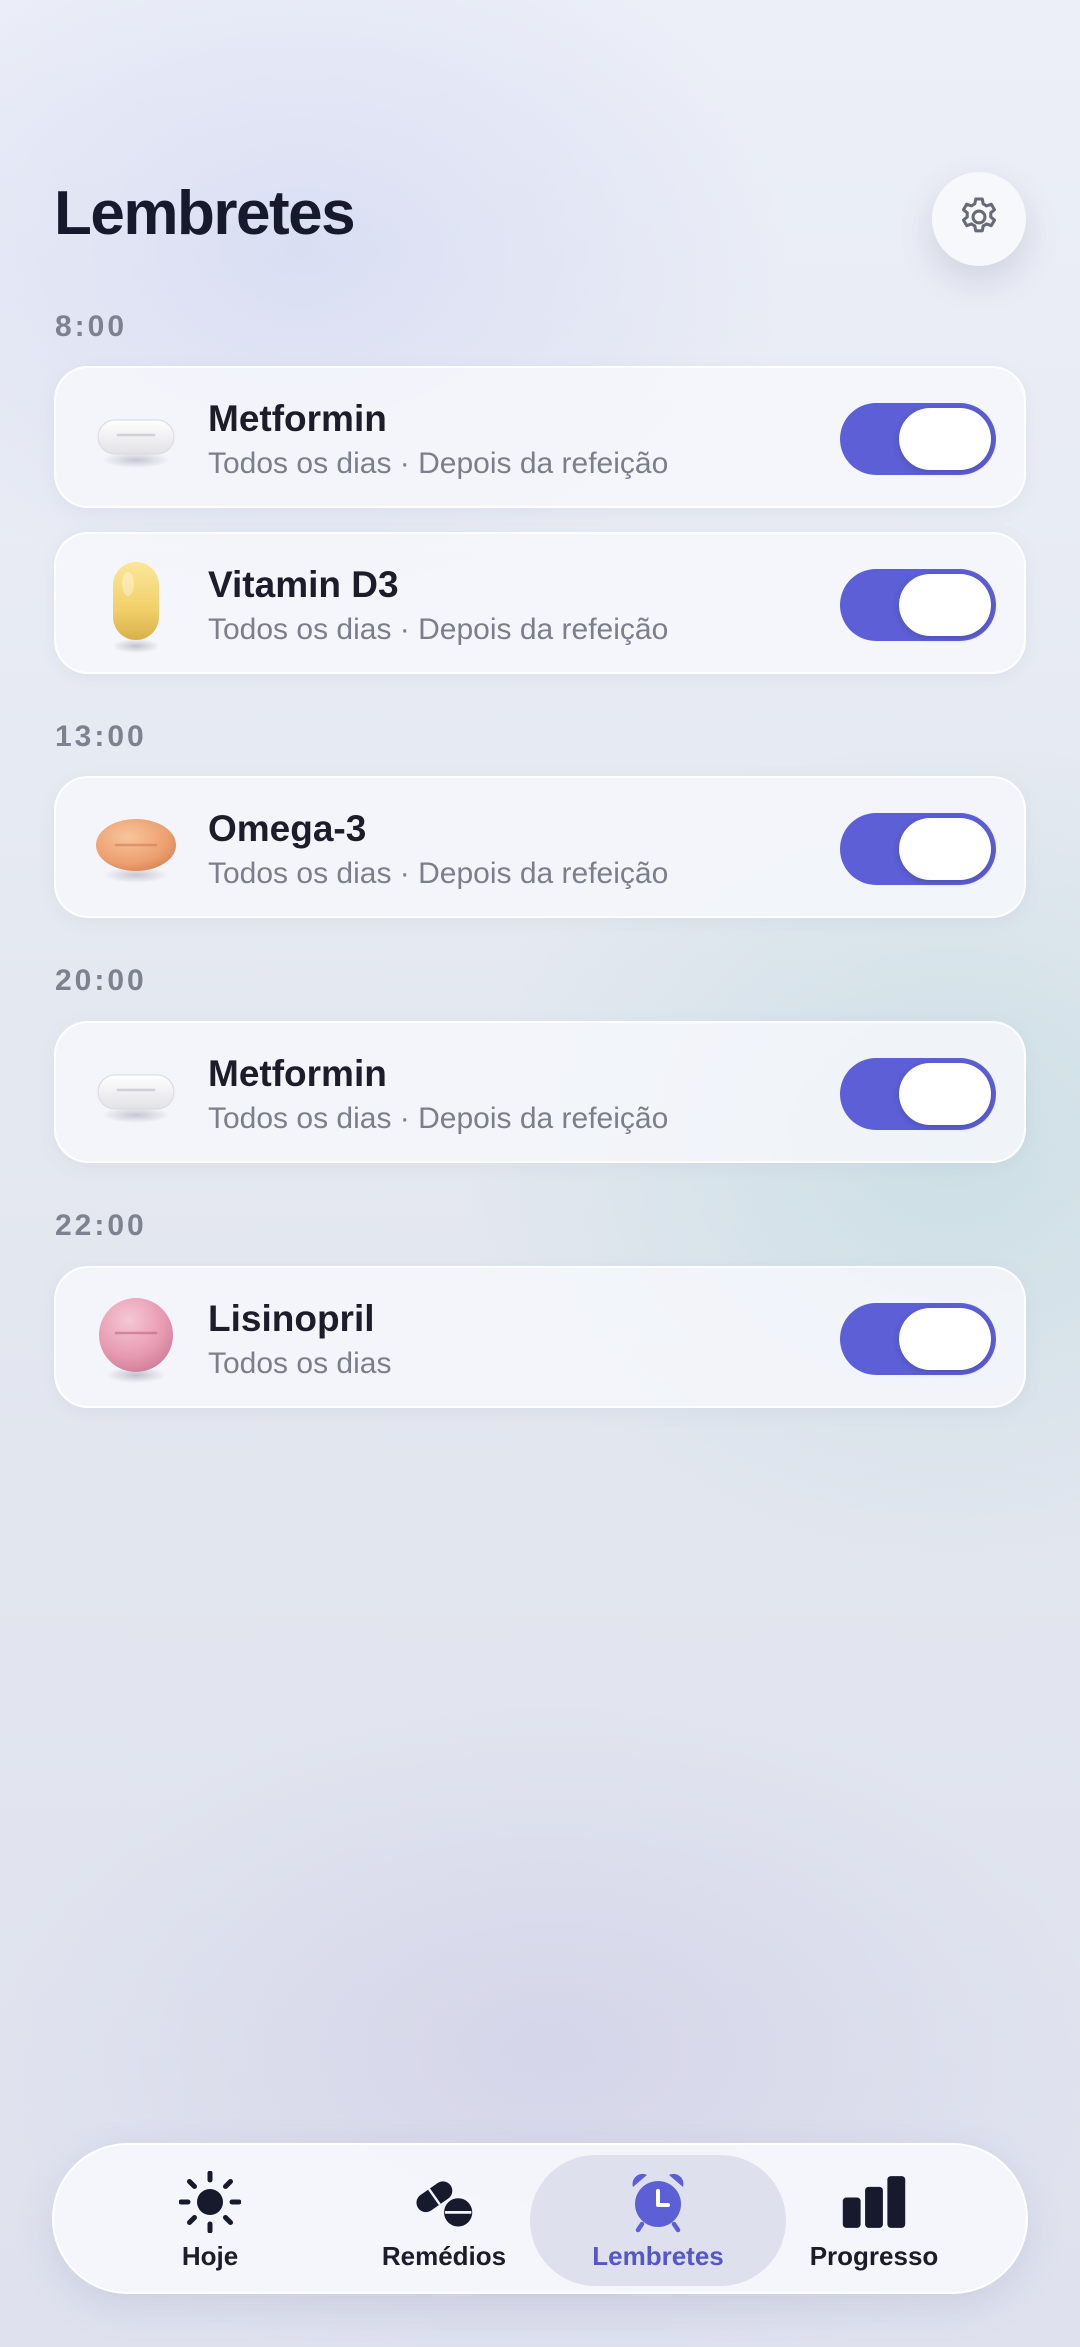 This screenshot has height=2347, width=1080. What do you see at coordinates (658, 2256) in the screenshot?
I see `tab-label: Lembretes` at bounding box center [658, 2256].